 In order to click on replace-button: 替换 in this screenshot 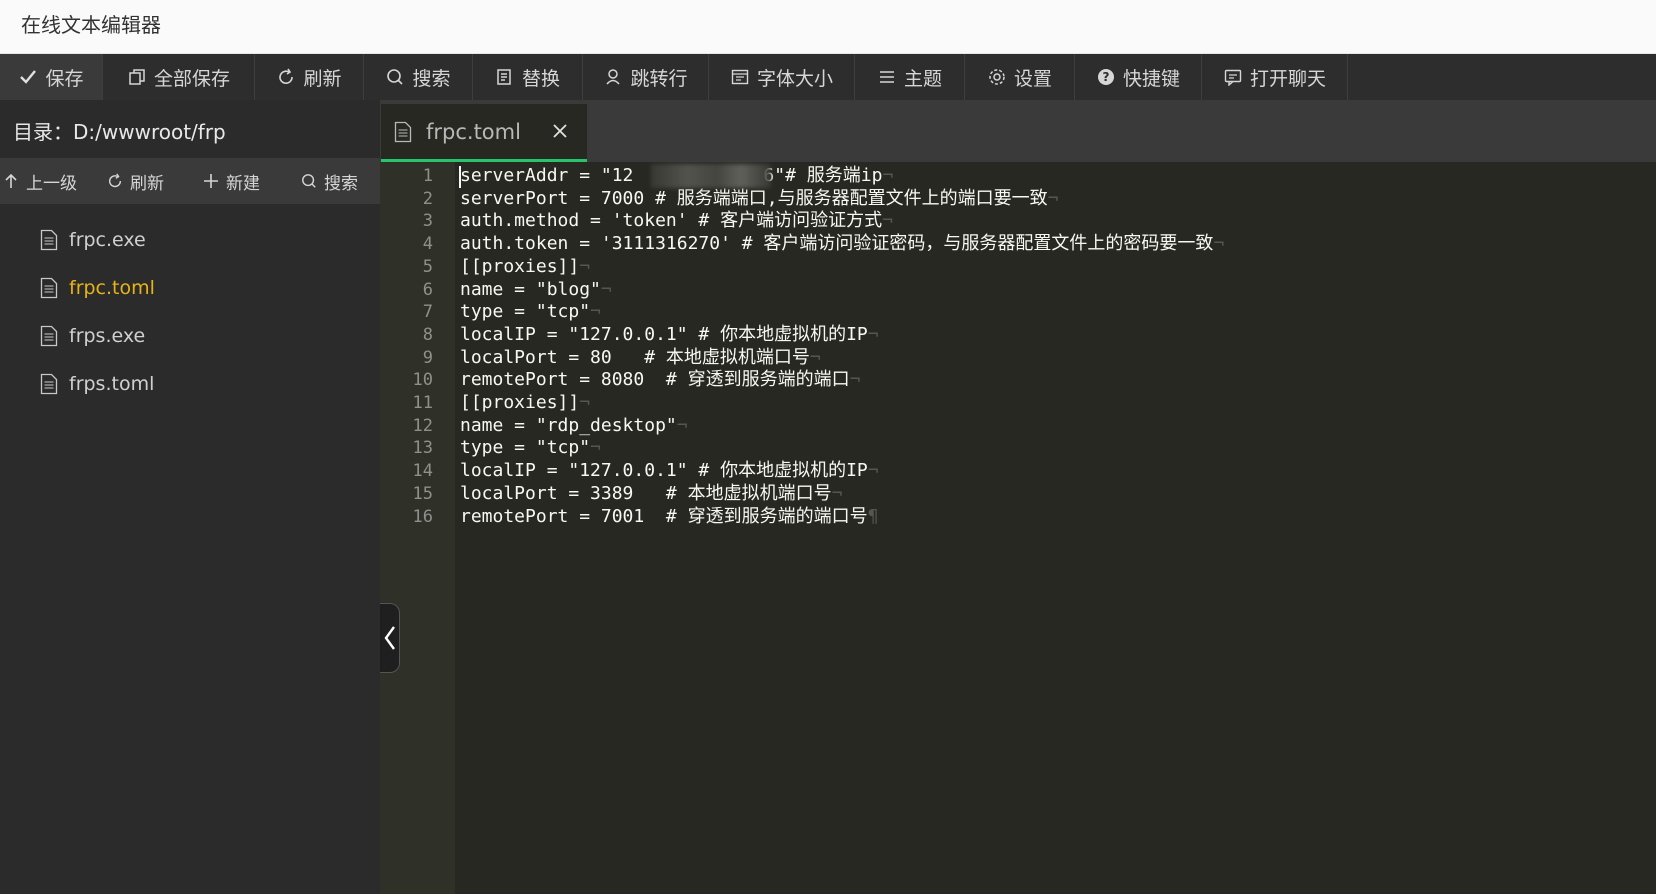, I will do `click(528, 77)`.